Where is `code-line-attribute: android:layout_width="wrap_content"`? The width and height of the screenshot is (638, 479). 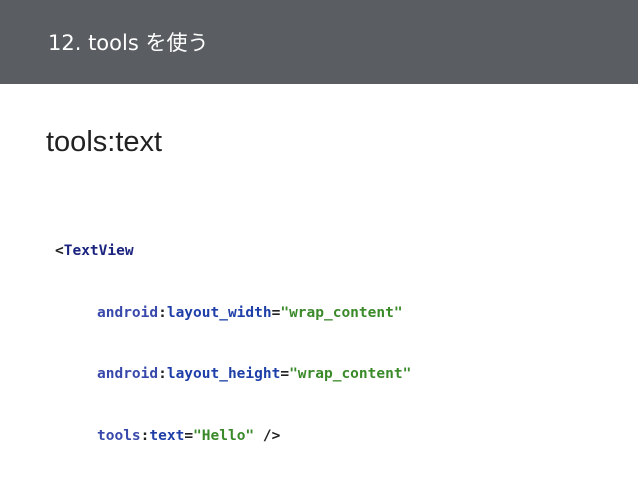 code-line-attribute: android:layout_width="wrap_content" is located at coordinates (233, 313).